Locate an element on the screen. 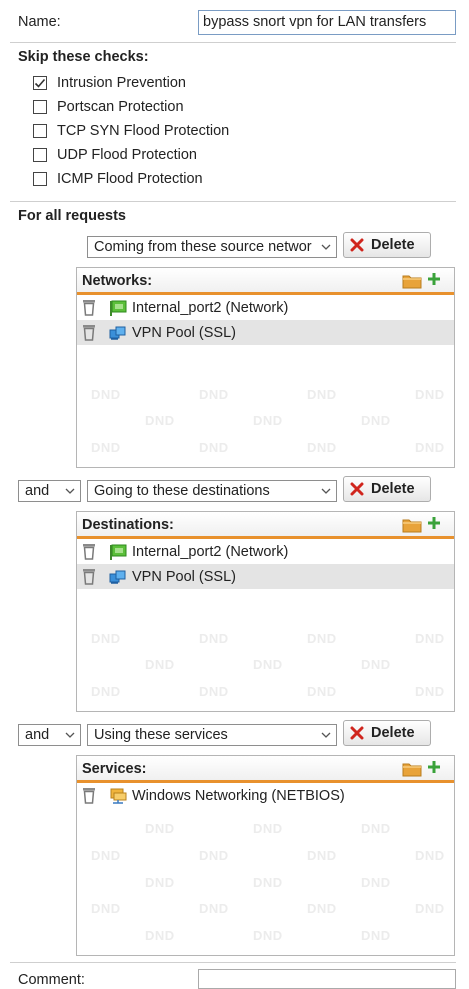 The image size is (469, 989). name-label: Name: is located at coordinates (39, 22).